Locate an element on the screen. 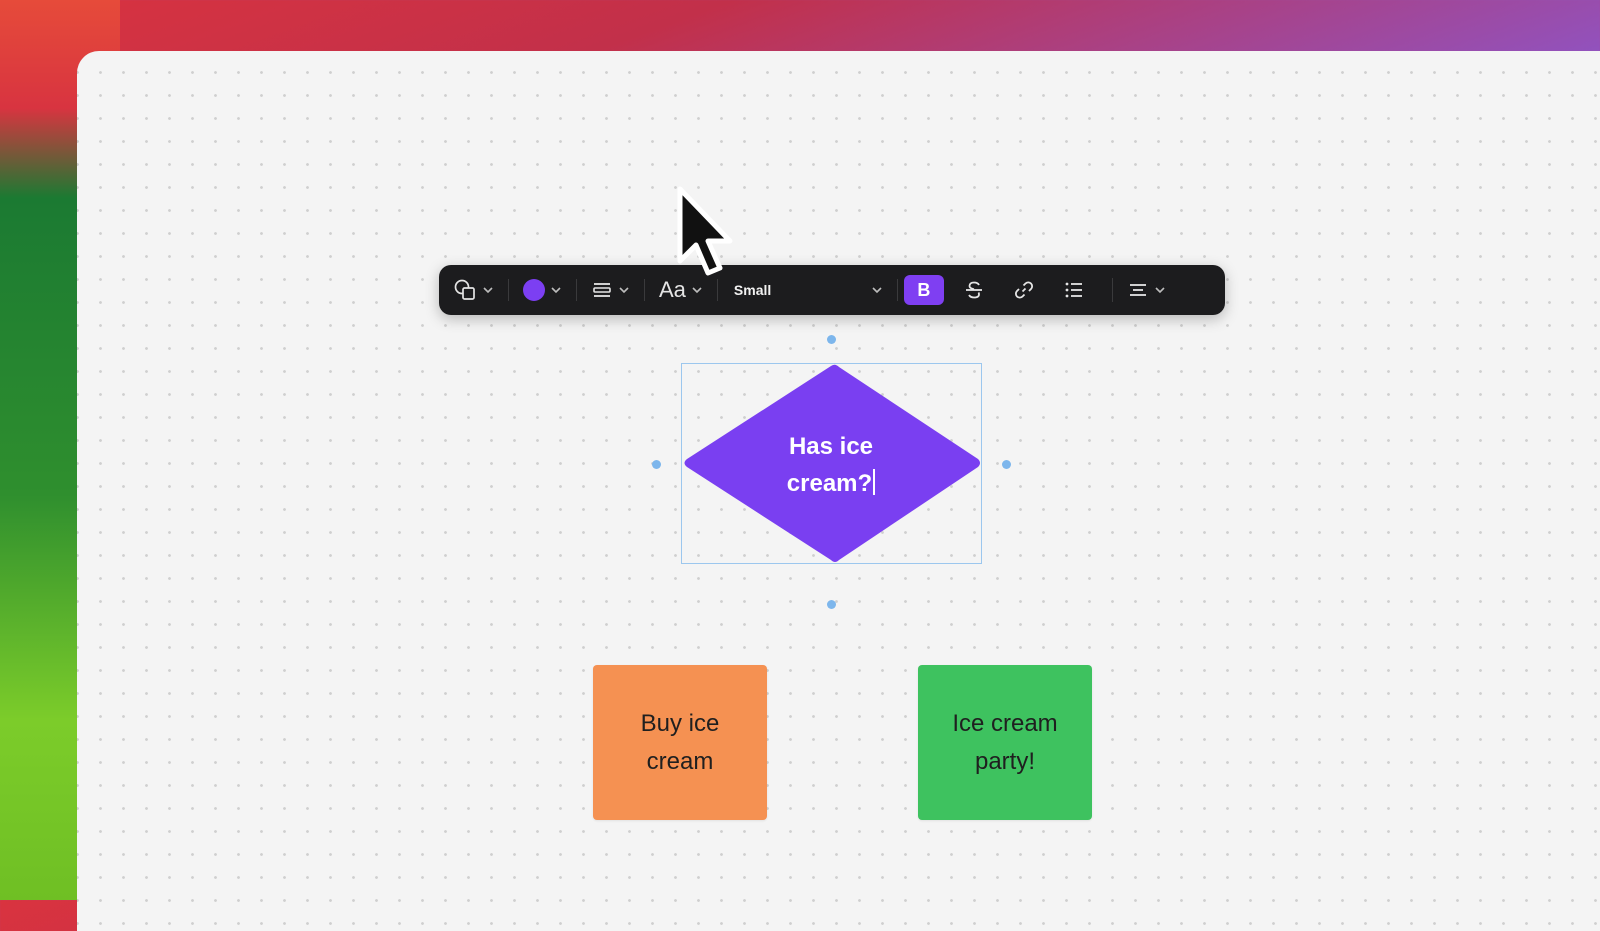  sticky-text-line-2: party! is located at coordinates (1005, 761).